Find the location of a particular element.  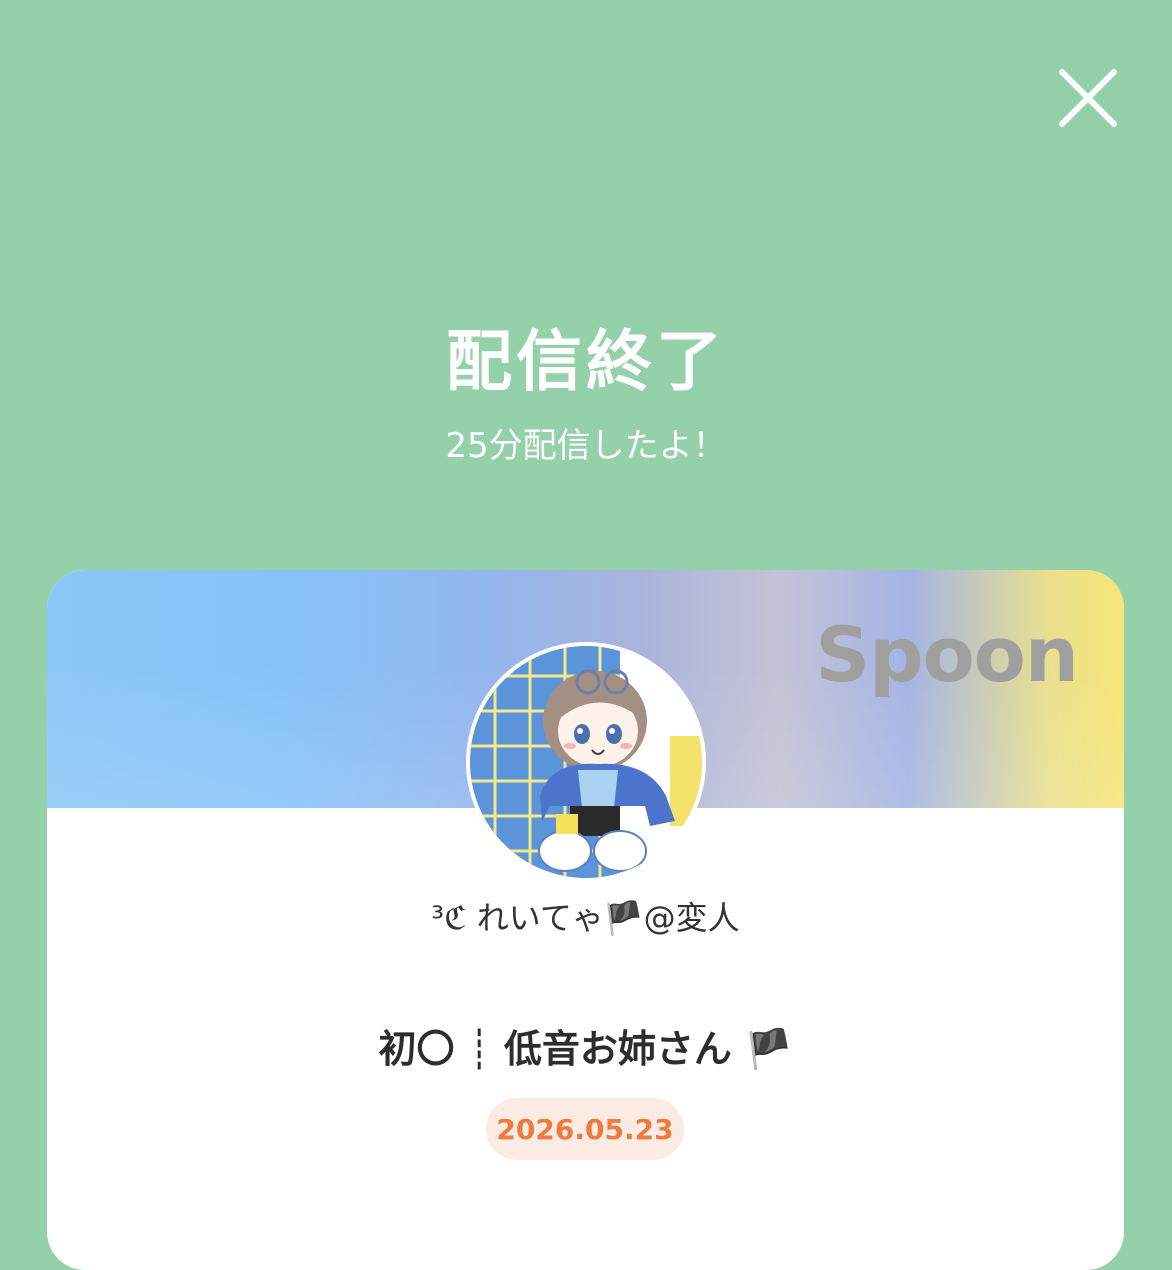

close-icon is located at coordinates (1088, 98).